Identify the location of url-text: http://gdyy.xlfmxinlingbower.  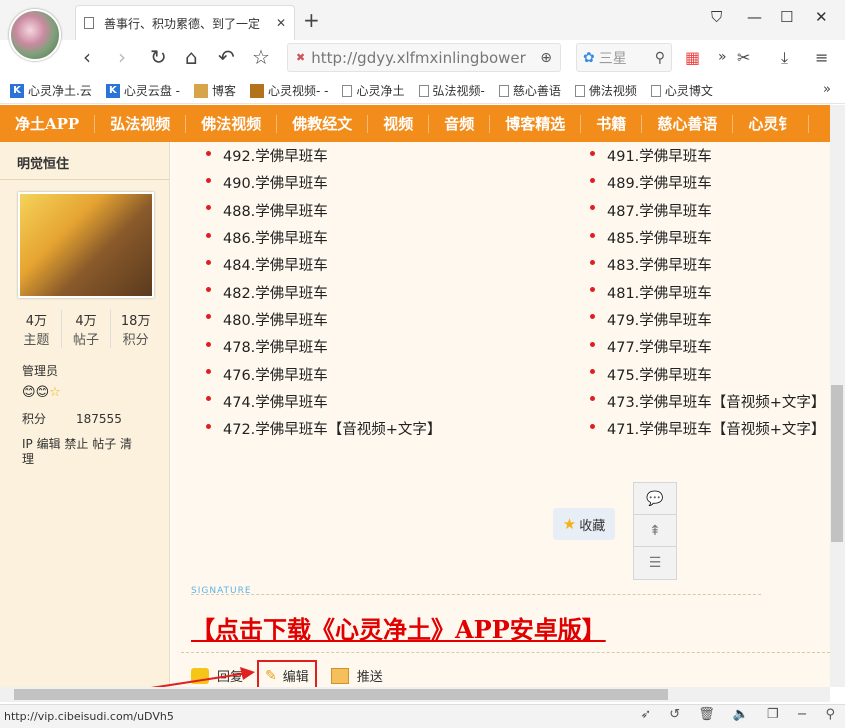
(425, 58).